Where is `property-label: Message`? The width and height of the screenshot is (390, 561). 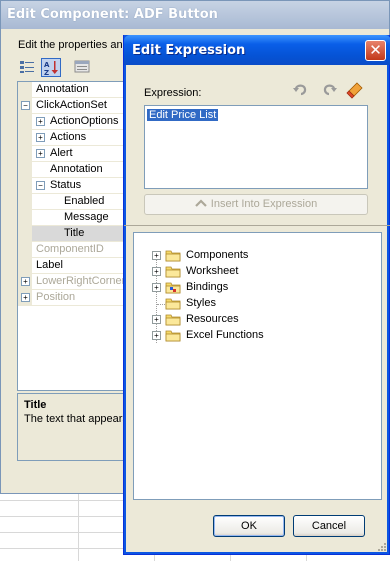
property-label: Message is located at coordinates (86, 217).